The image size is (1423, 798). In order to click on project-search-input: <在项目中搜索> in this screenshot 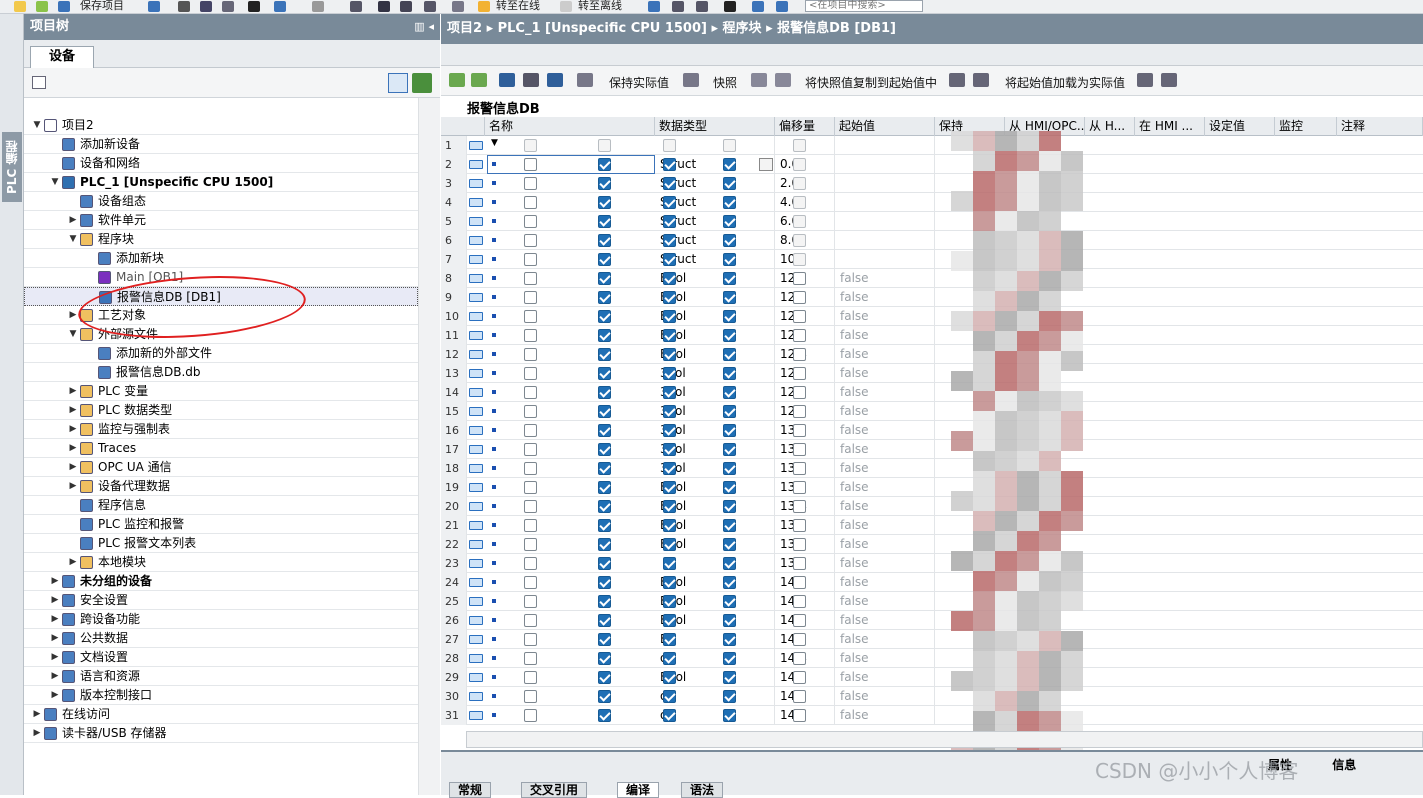, I will do `click(864, 6)`.